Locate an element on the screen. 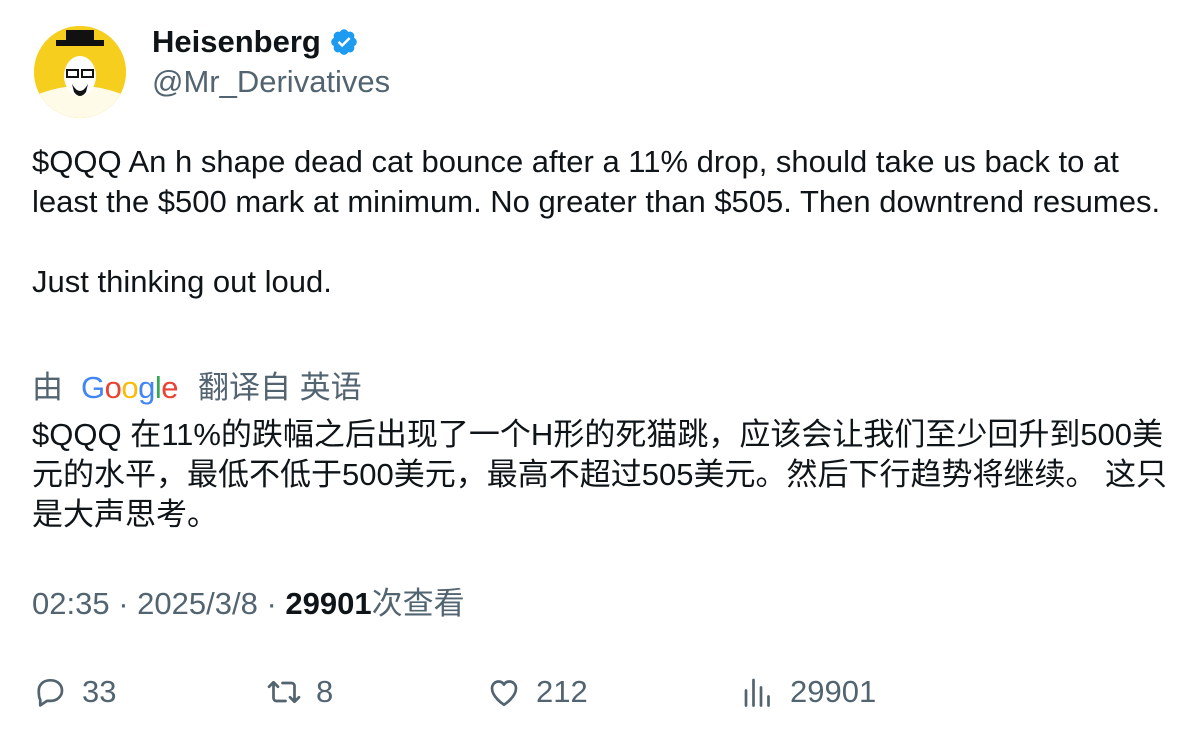 The image size is (1196, 738). author-name-row: Heisenberg is located at coordinates (255, 42).